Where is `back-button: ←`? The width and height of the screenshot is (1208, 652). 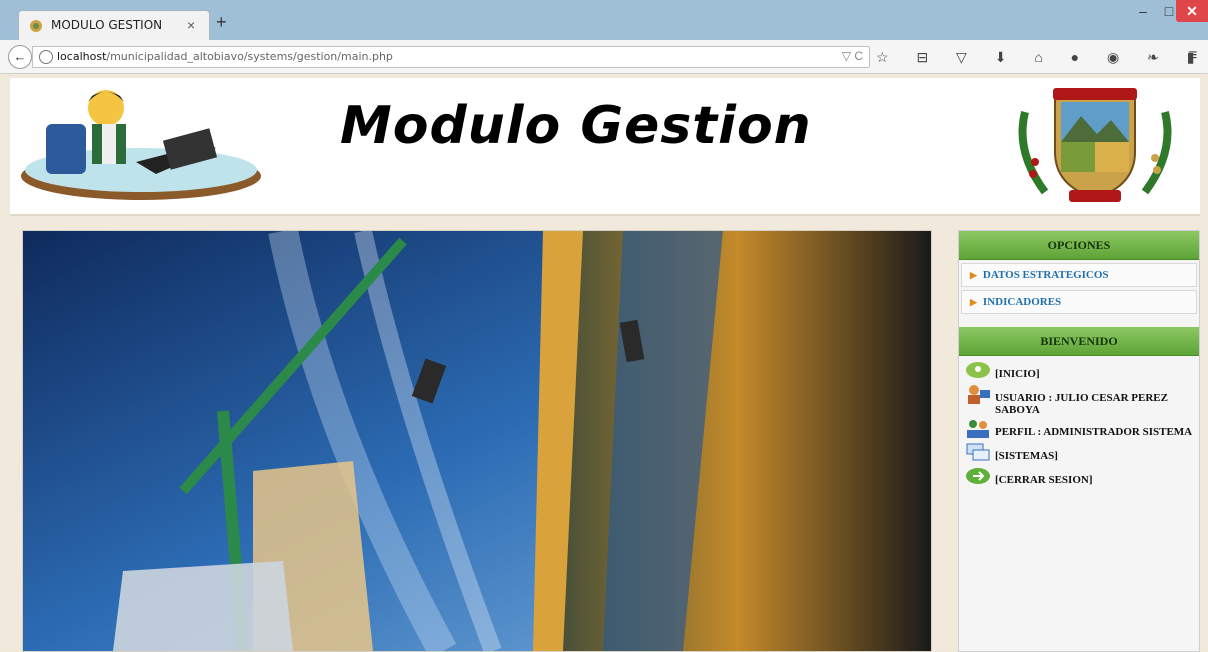 back-button: ← is located at coordinates (20, 57).